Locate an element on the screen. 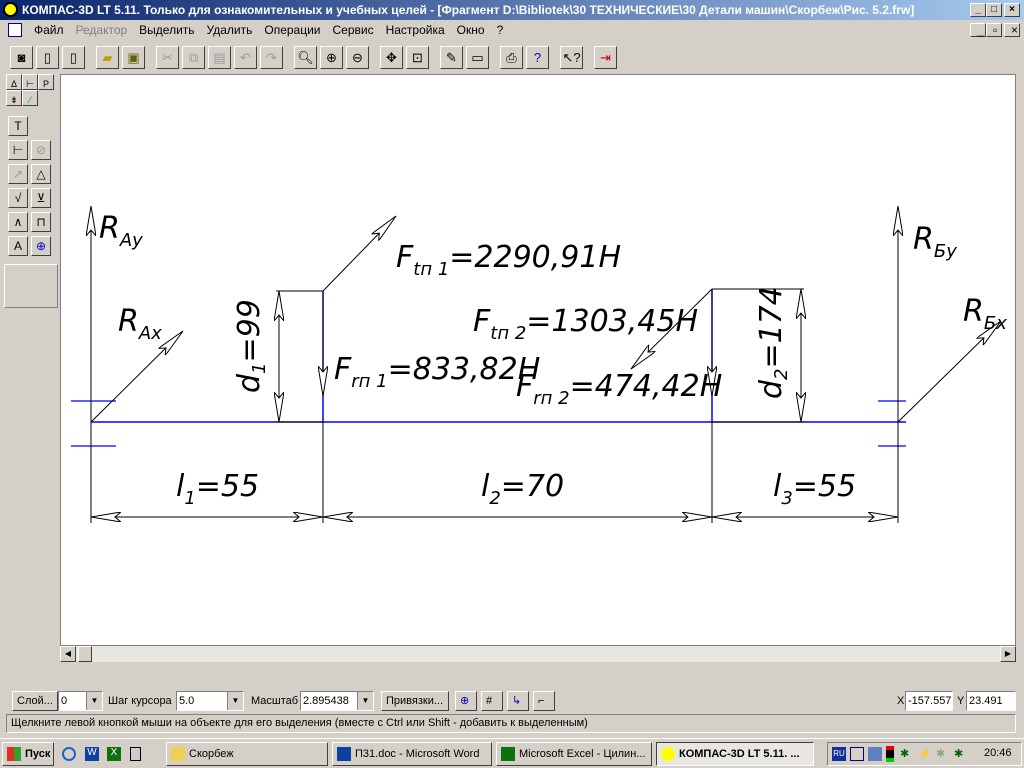  edit-tab-icon: ⇟ is located at coordinates (14, 98).